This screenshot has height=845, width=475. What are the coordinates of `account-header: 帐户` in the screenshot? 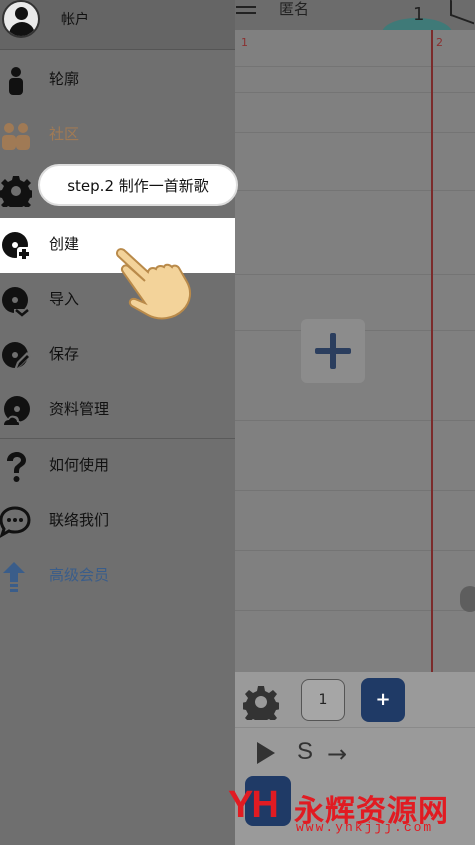 It's located at (117, 25).